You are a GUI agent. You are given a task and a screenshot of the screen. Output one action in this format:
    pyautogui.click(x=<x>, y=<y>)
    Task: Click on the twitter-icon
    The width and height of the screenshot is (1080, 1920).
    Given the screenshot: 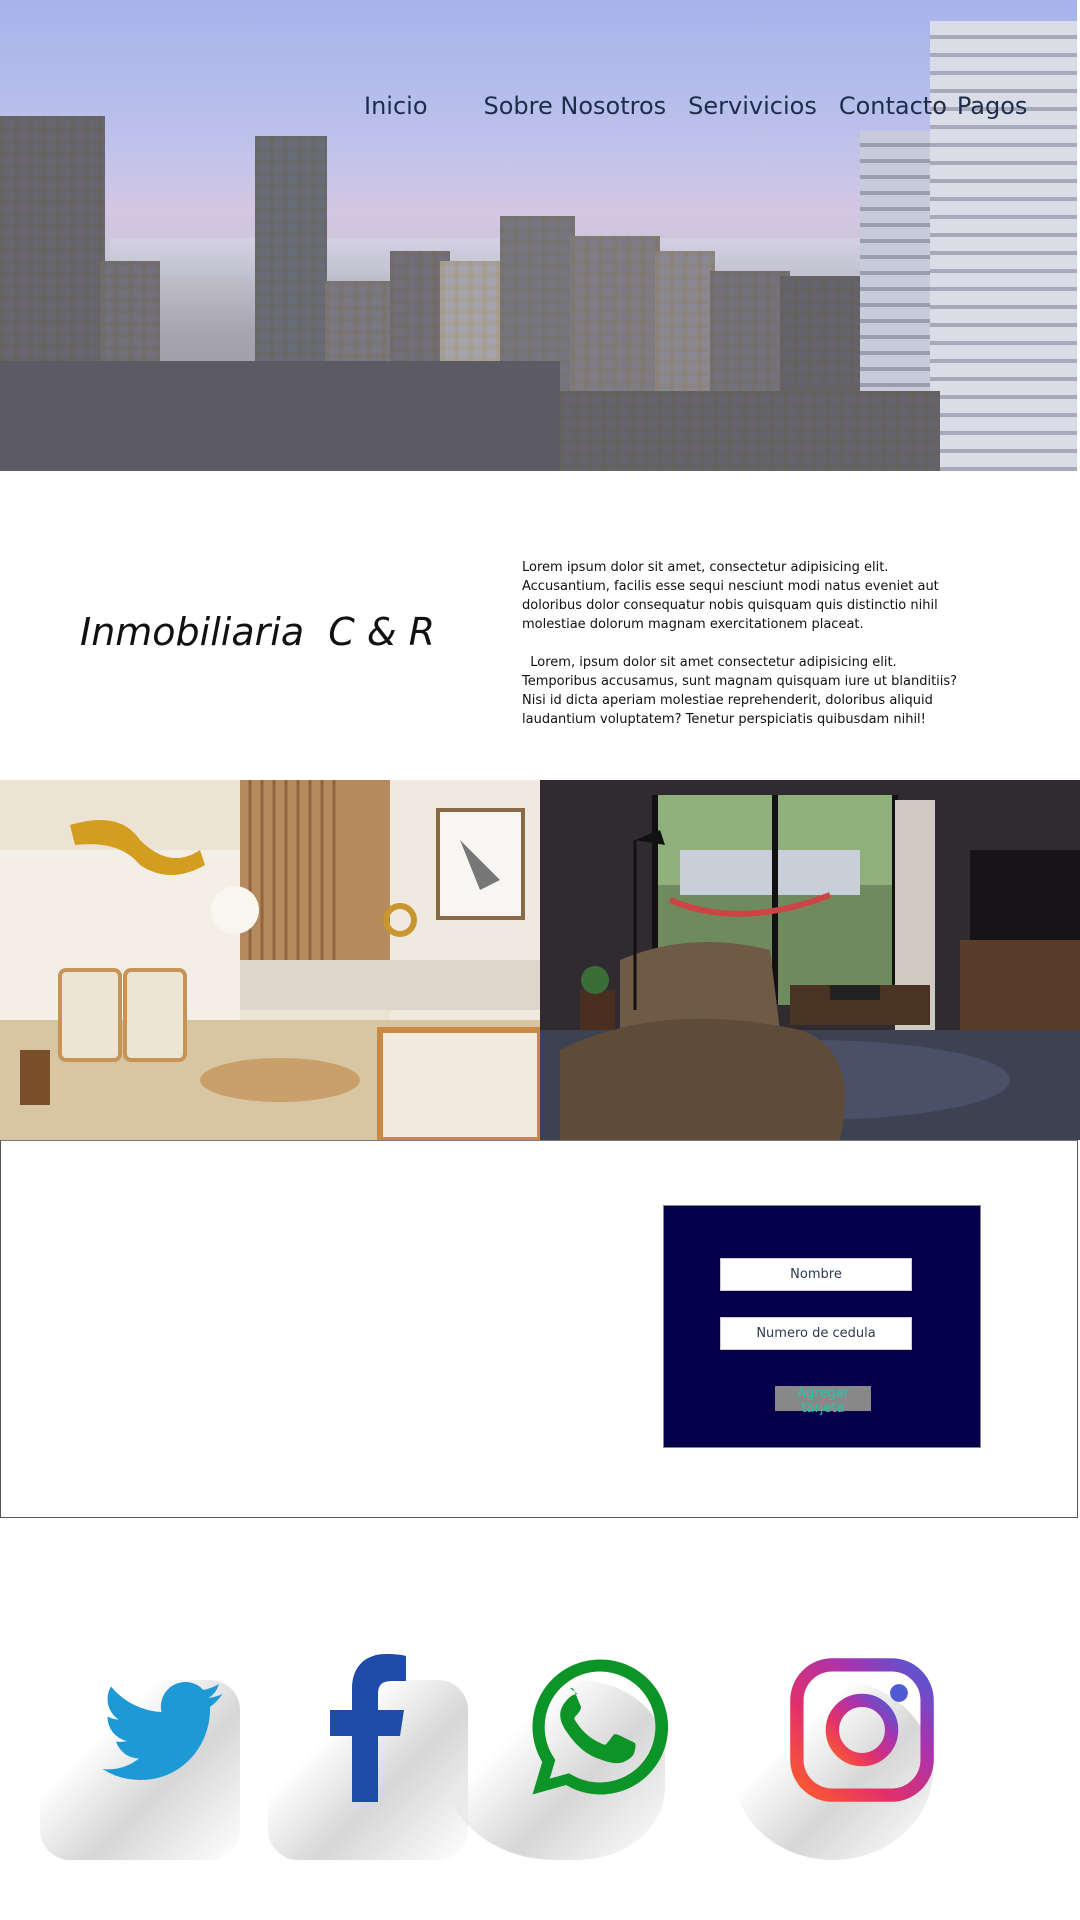 What is the action you would take?
    pyautogui.click(x=162, y=1731)
    